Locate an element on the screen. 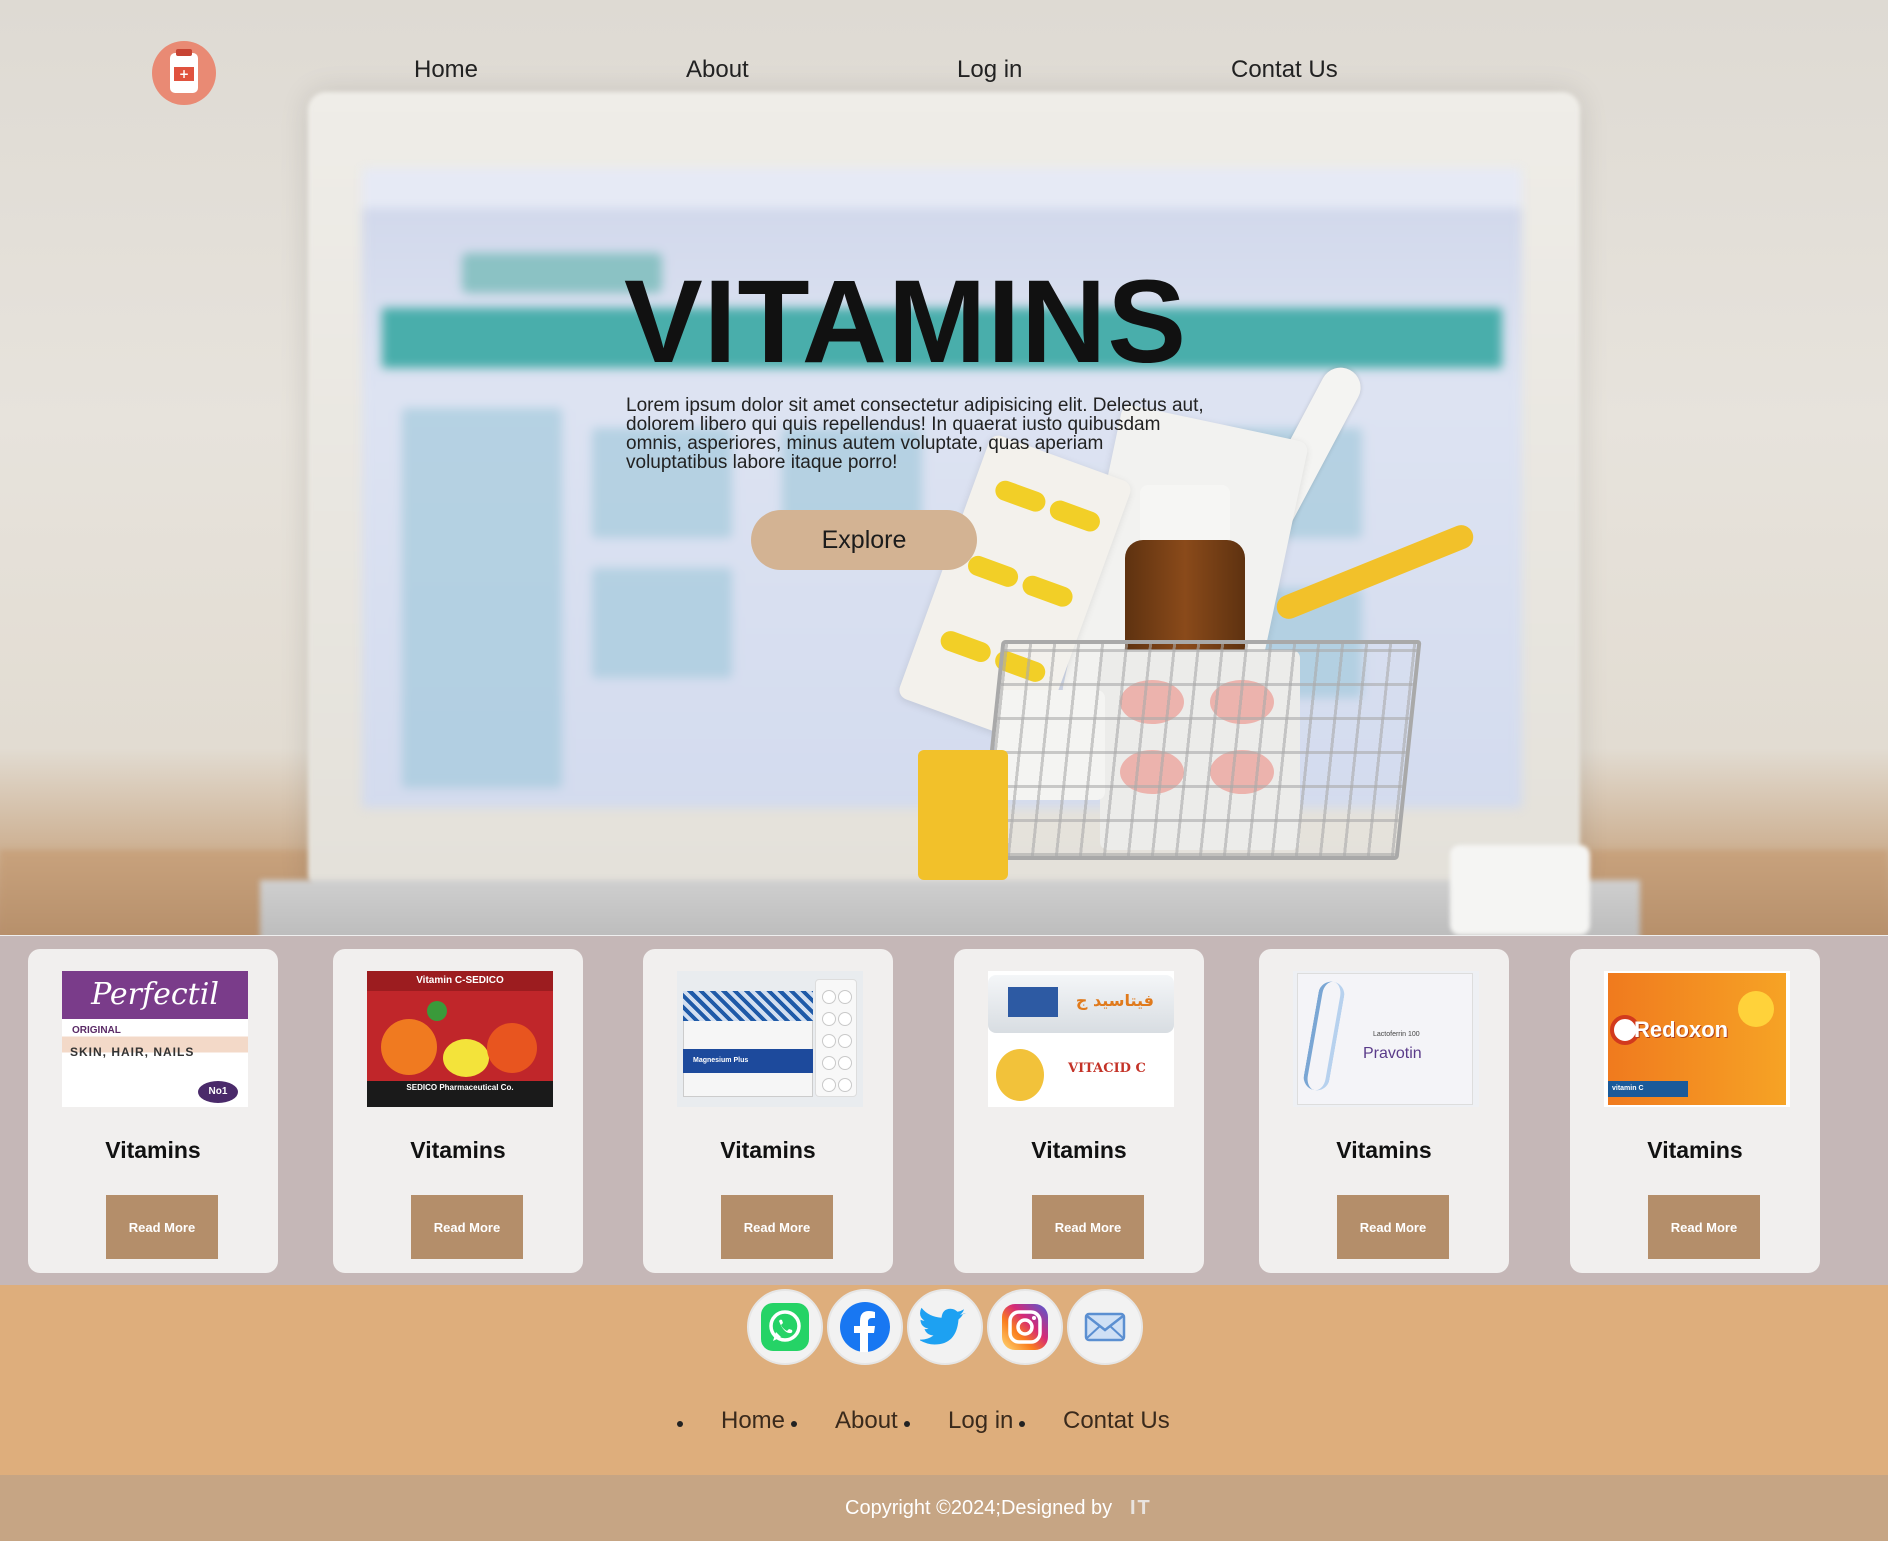 The image size is (1888, 1541). site-logo: + is located at coordinates (184, 73).